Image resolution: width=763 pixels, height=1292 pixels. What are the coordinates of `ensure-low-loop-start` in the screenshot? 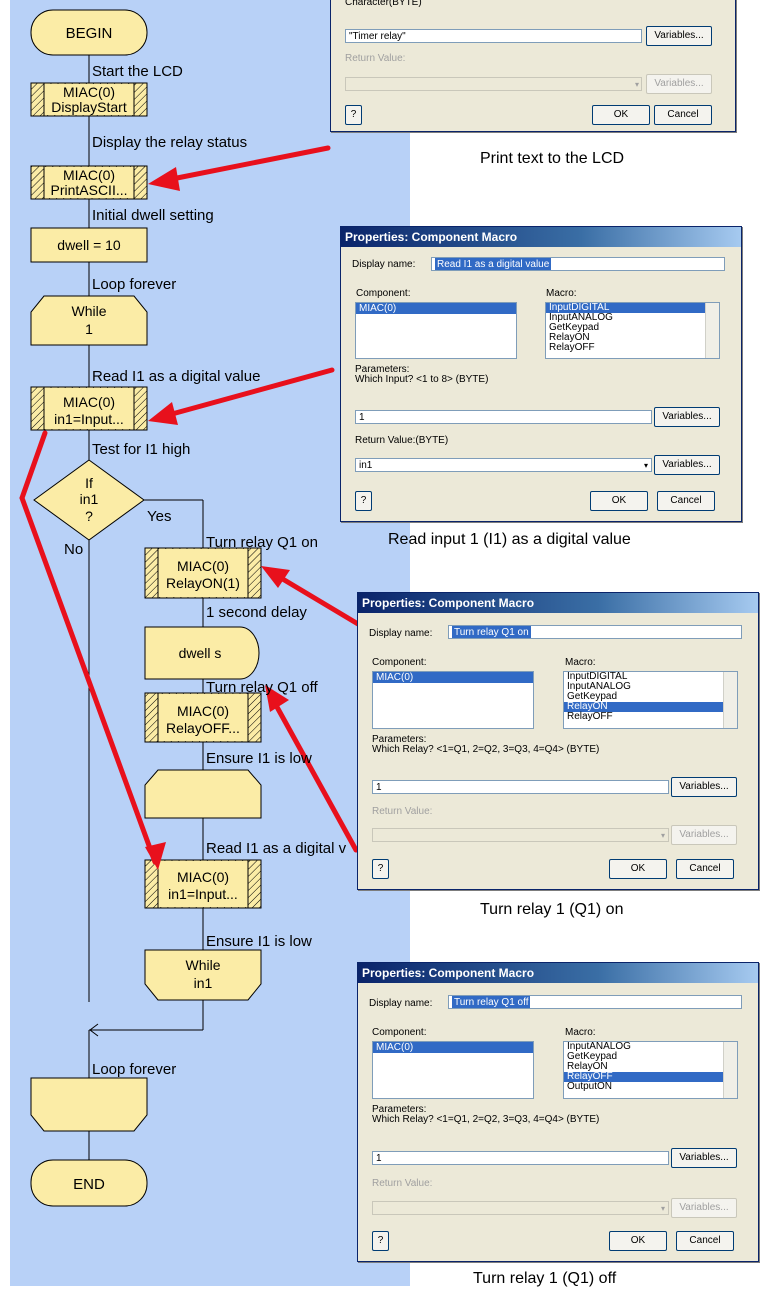 It's located at (203, 794).